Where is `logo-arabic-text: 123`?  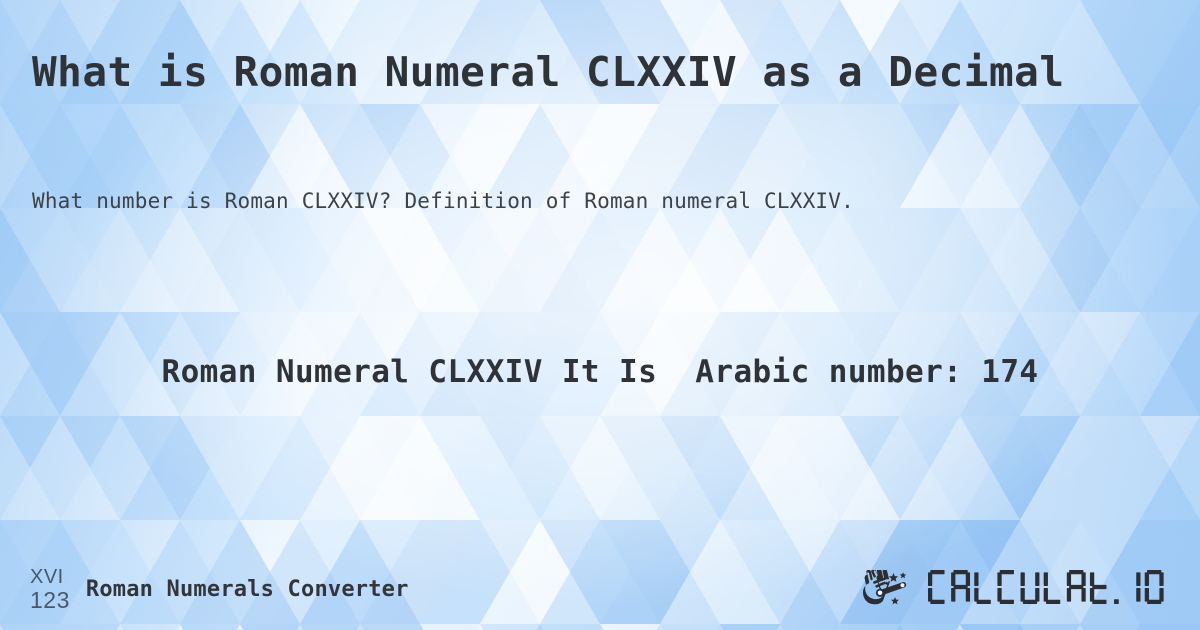
logo-arabic-text: 123 is located at coordinates (50, 600).